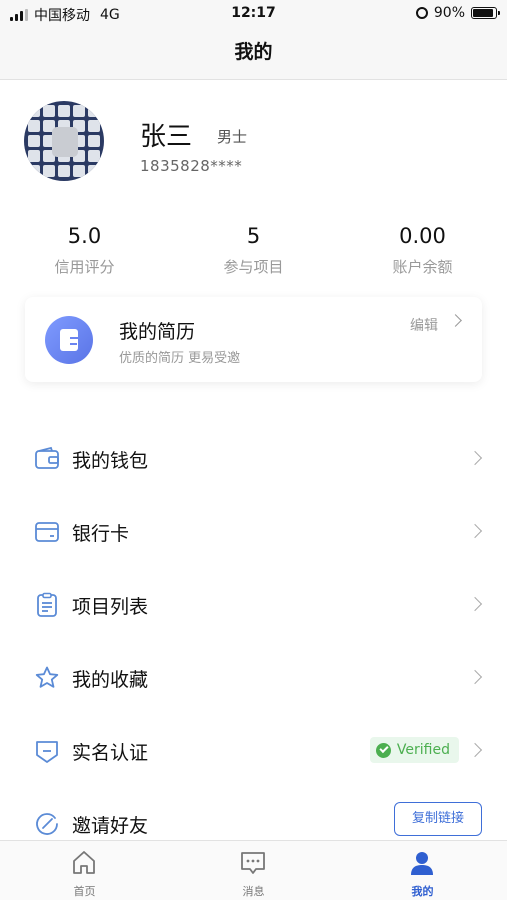  What do you see at coordinates (422, 236) in the screenshot?
I see `stat-value: 0.00` at bounding box center [422, 236].